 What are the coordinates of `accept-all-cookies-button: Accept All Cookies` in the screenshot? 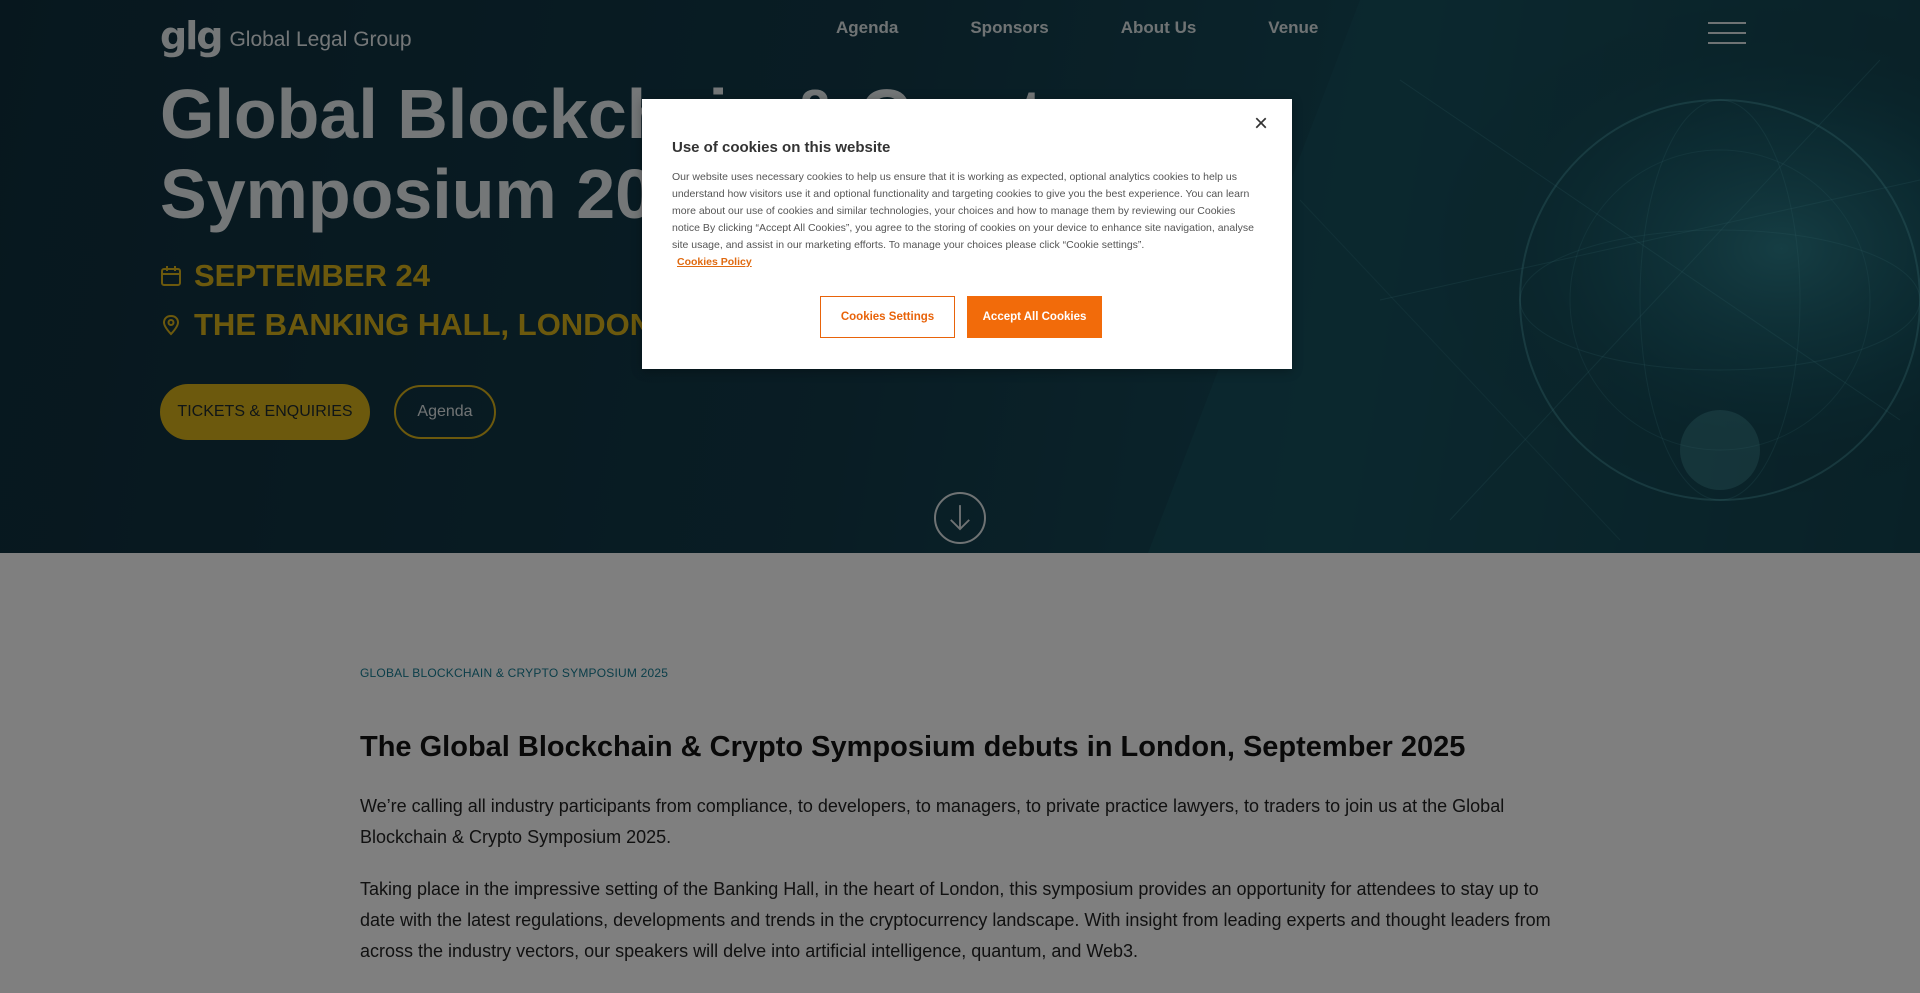 It's located at (1034, 317).